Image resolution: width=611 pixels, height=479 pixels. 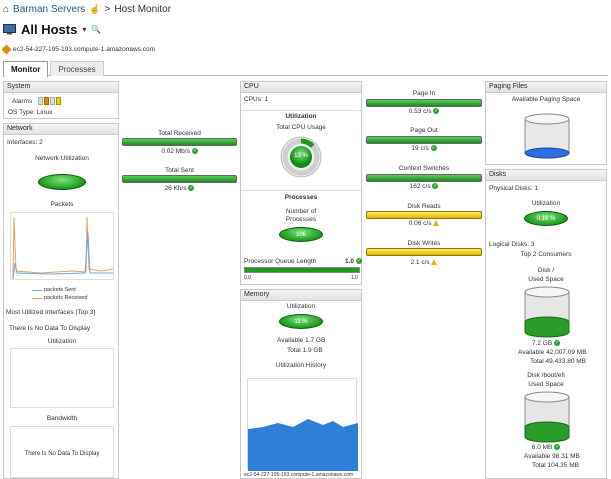 What do you see at coordinates (9, 29) in the screenshot?
I see `monitor-icon` at bounding box center [9, 29].